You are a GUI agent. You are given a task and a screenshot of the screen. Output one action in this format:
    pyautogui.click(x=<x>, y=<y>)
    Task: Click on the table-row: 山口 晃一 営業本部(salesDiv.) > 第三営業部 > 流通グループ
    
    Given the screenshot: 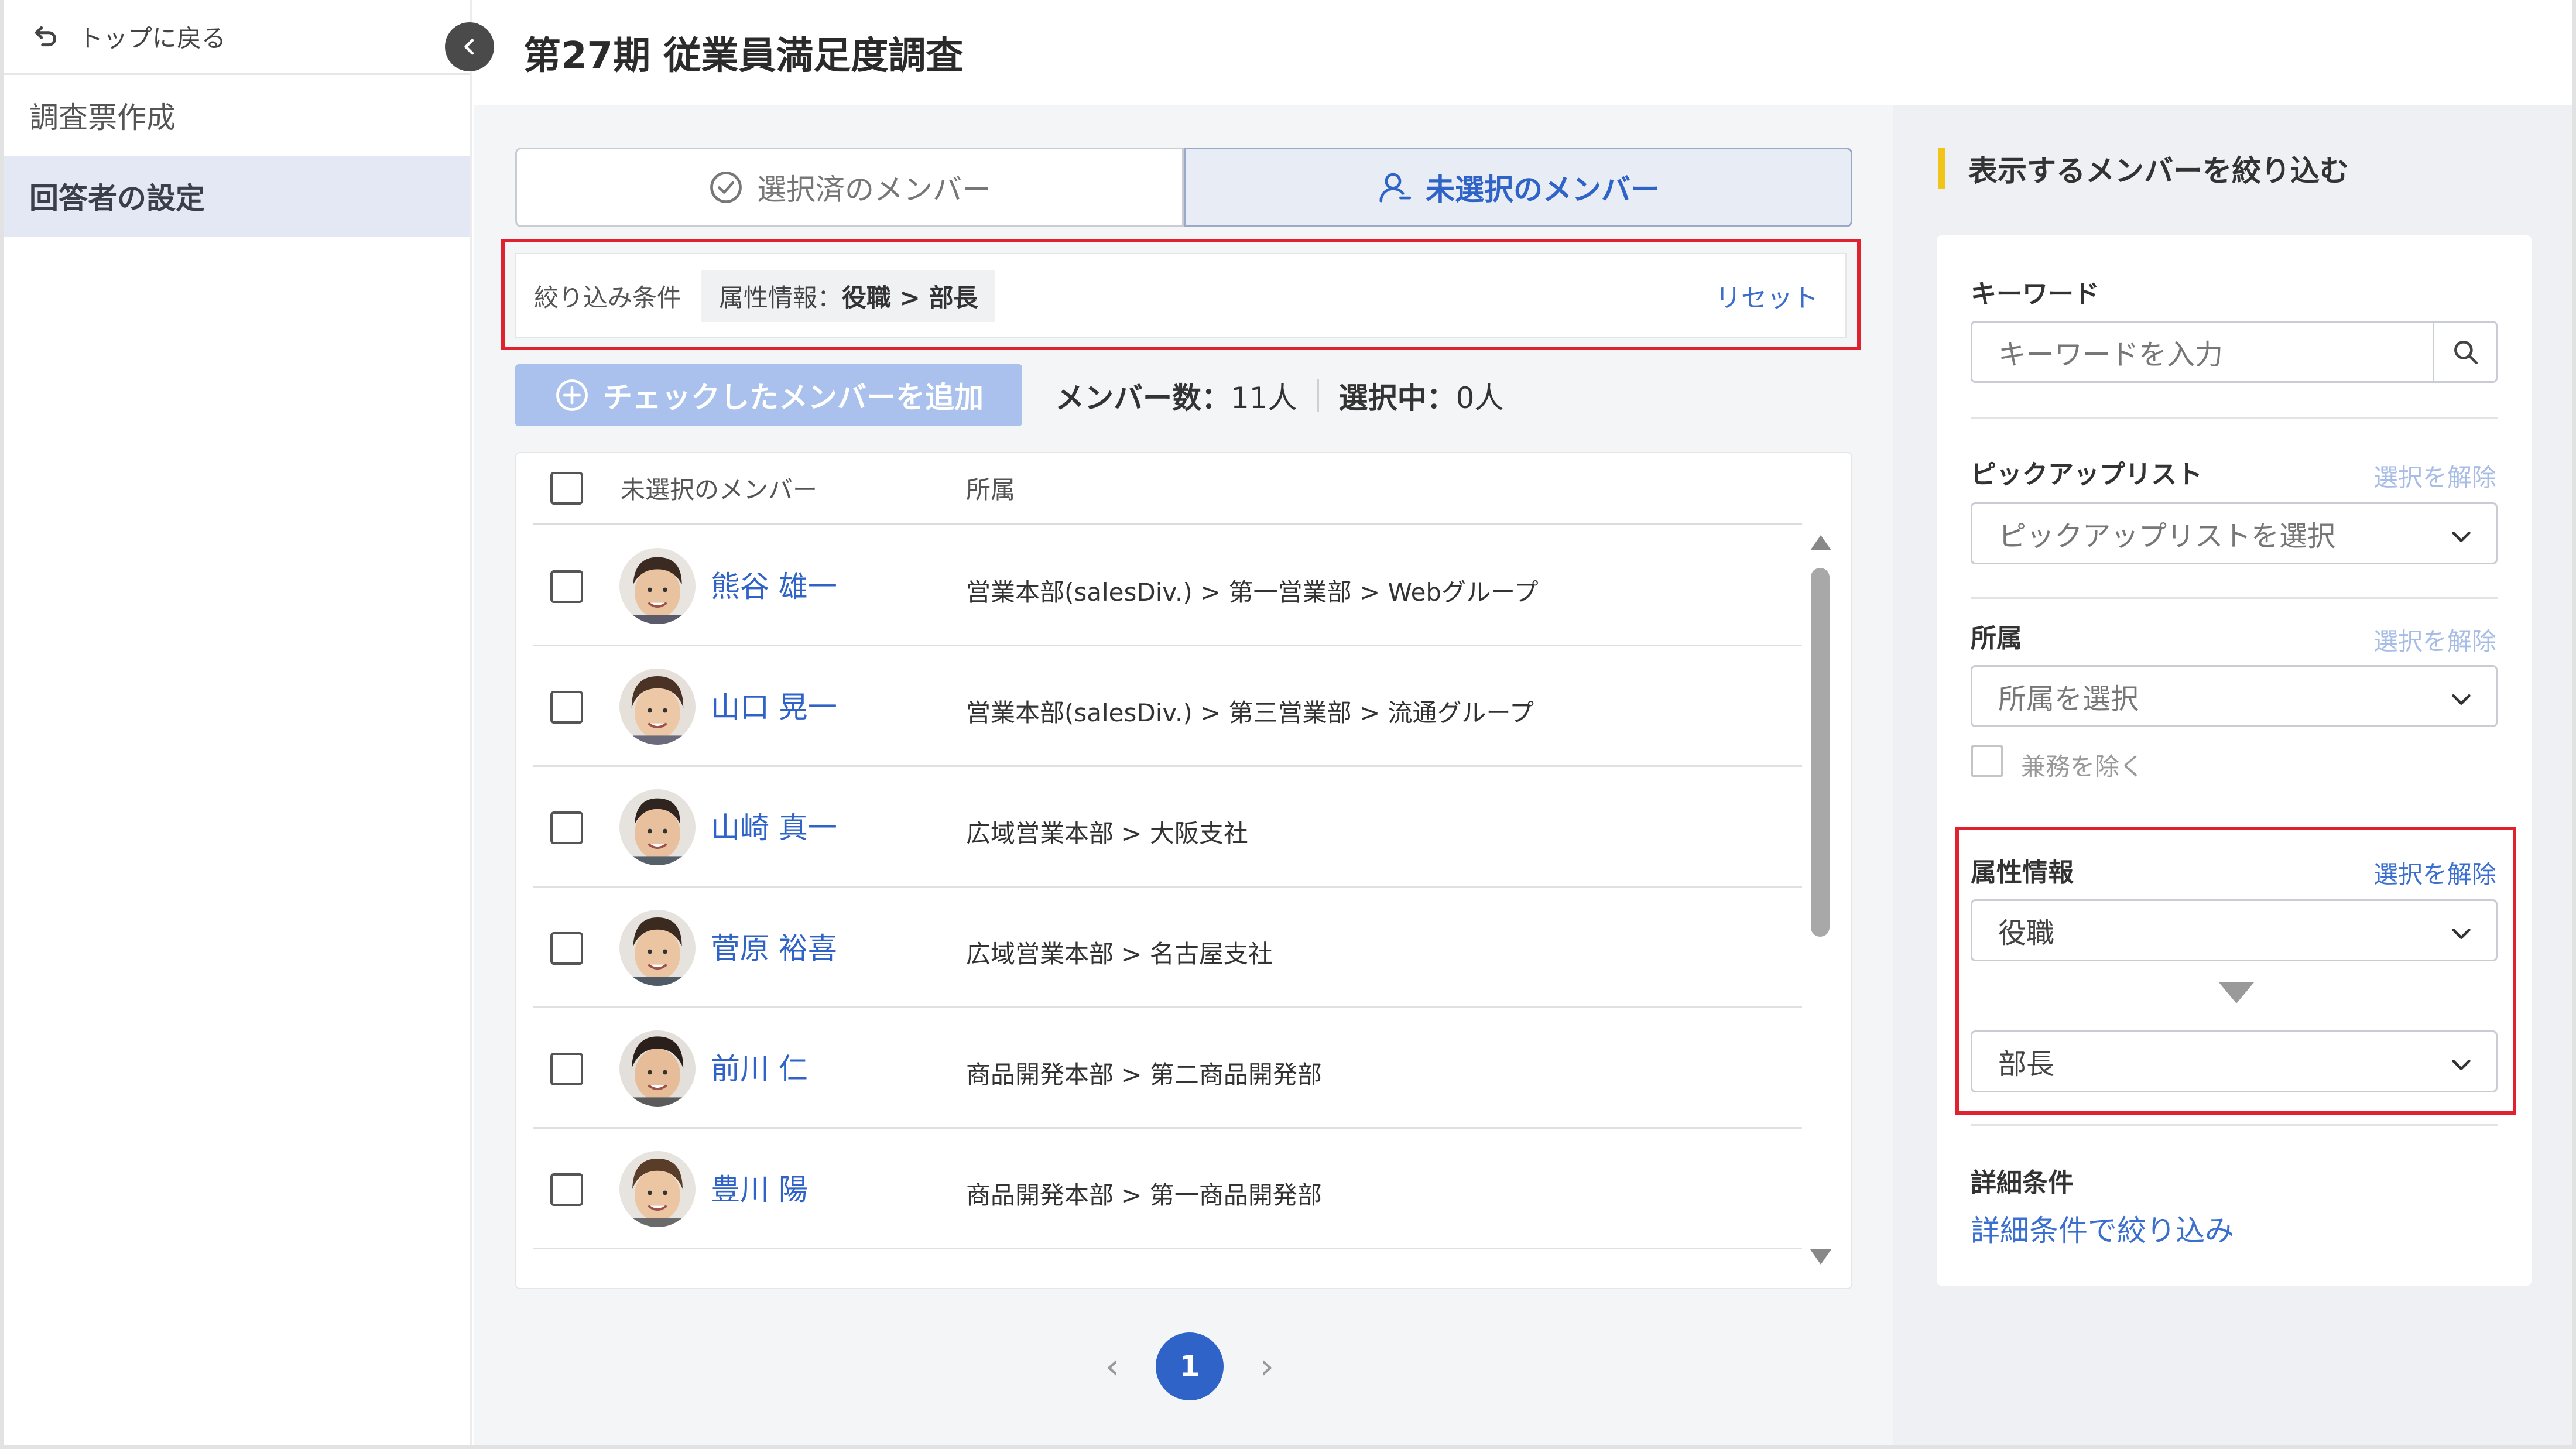 What is the action you would take?
    pyautogui.click(x=1167, y=706)
    